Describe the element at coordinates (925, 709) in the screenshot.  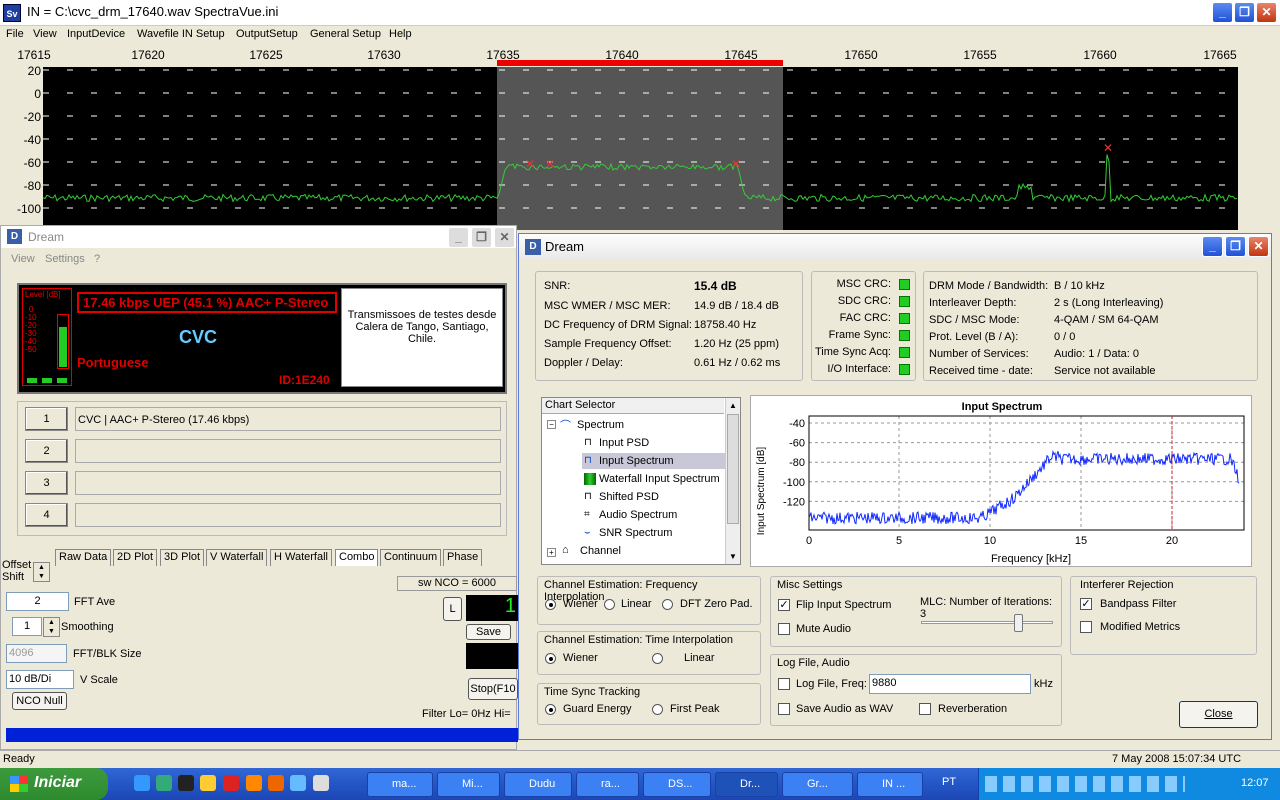
I see `reverb-checkbox` at that location.